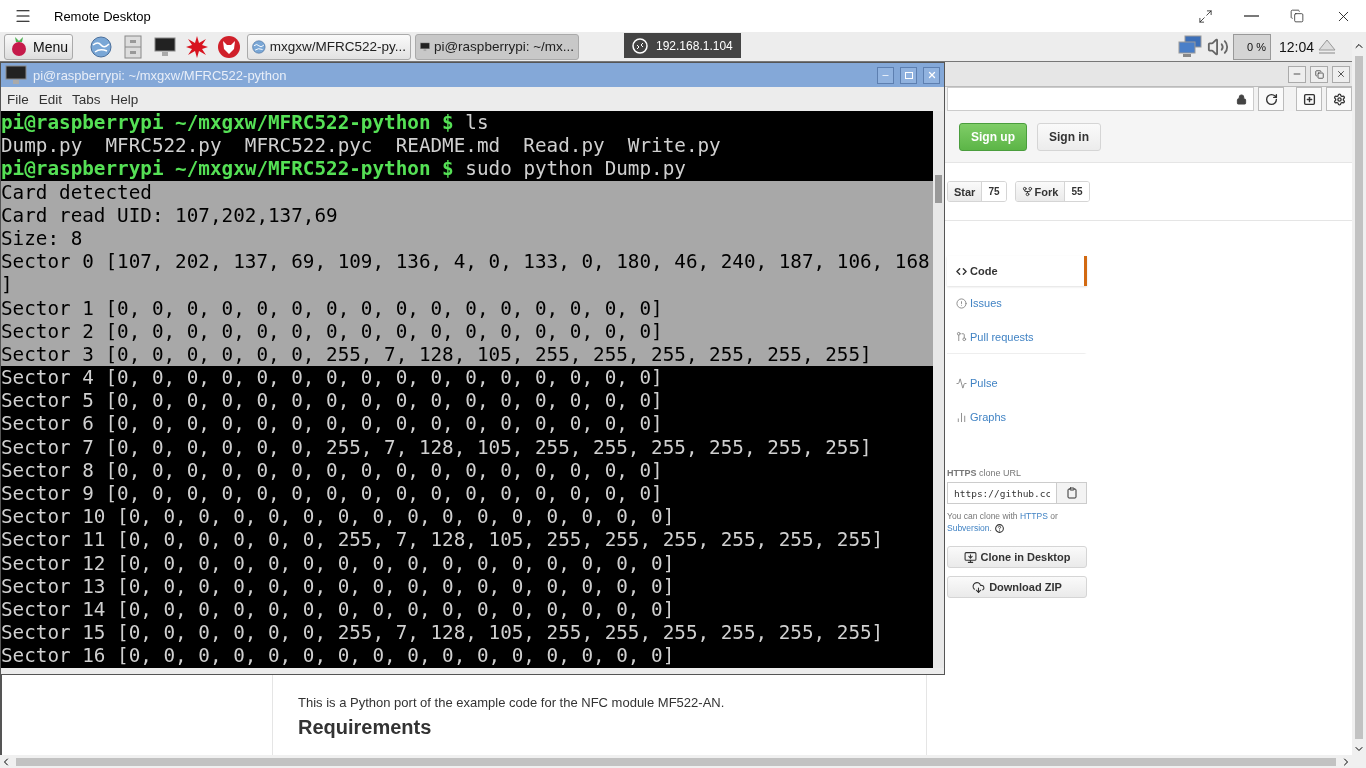  What do you see at coordinates (1017, 557) in the screenshot?
I see `clone-desktop-button: Clone in Desktop` at bounding box center [1017, 557].